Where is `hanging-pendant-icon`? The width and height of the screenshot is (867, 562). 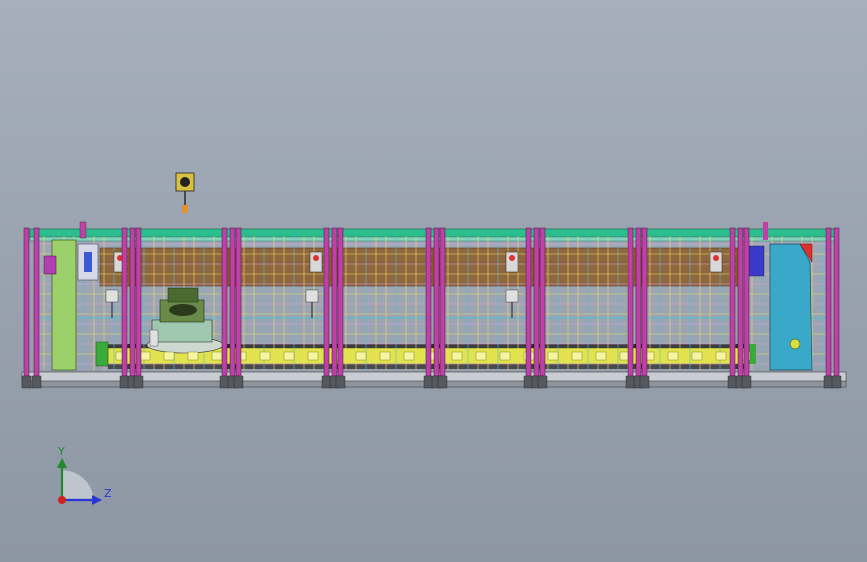 hanging-pendant-icon is located at coordinates (185, 192).